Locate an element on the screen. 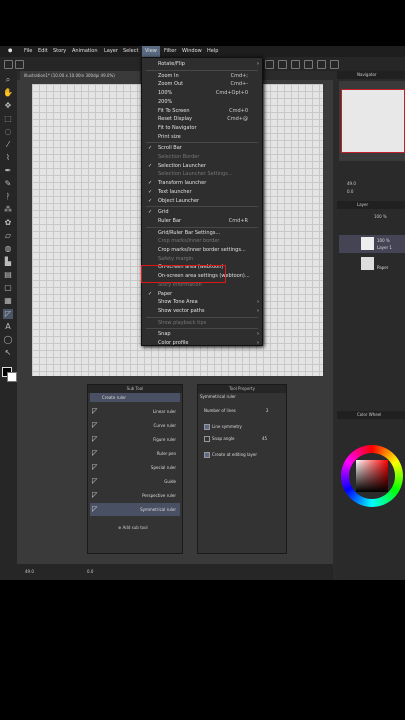  line-symmetry-checkbox: Line symmetry is located at coordinates (223, 427).